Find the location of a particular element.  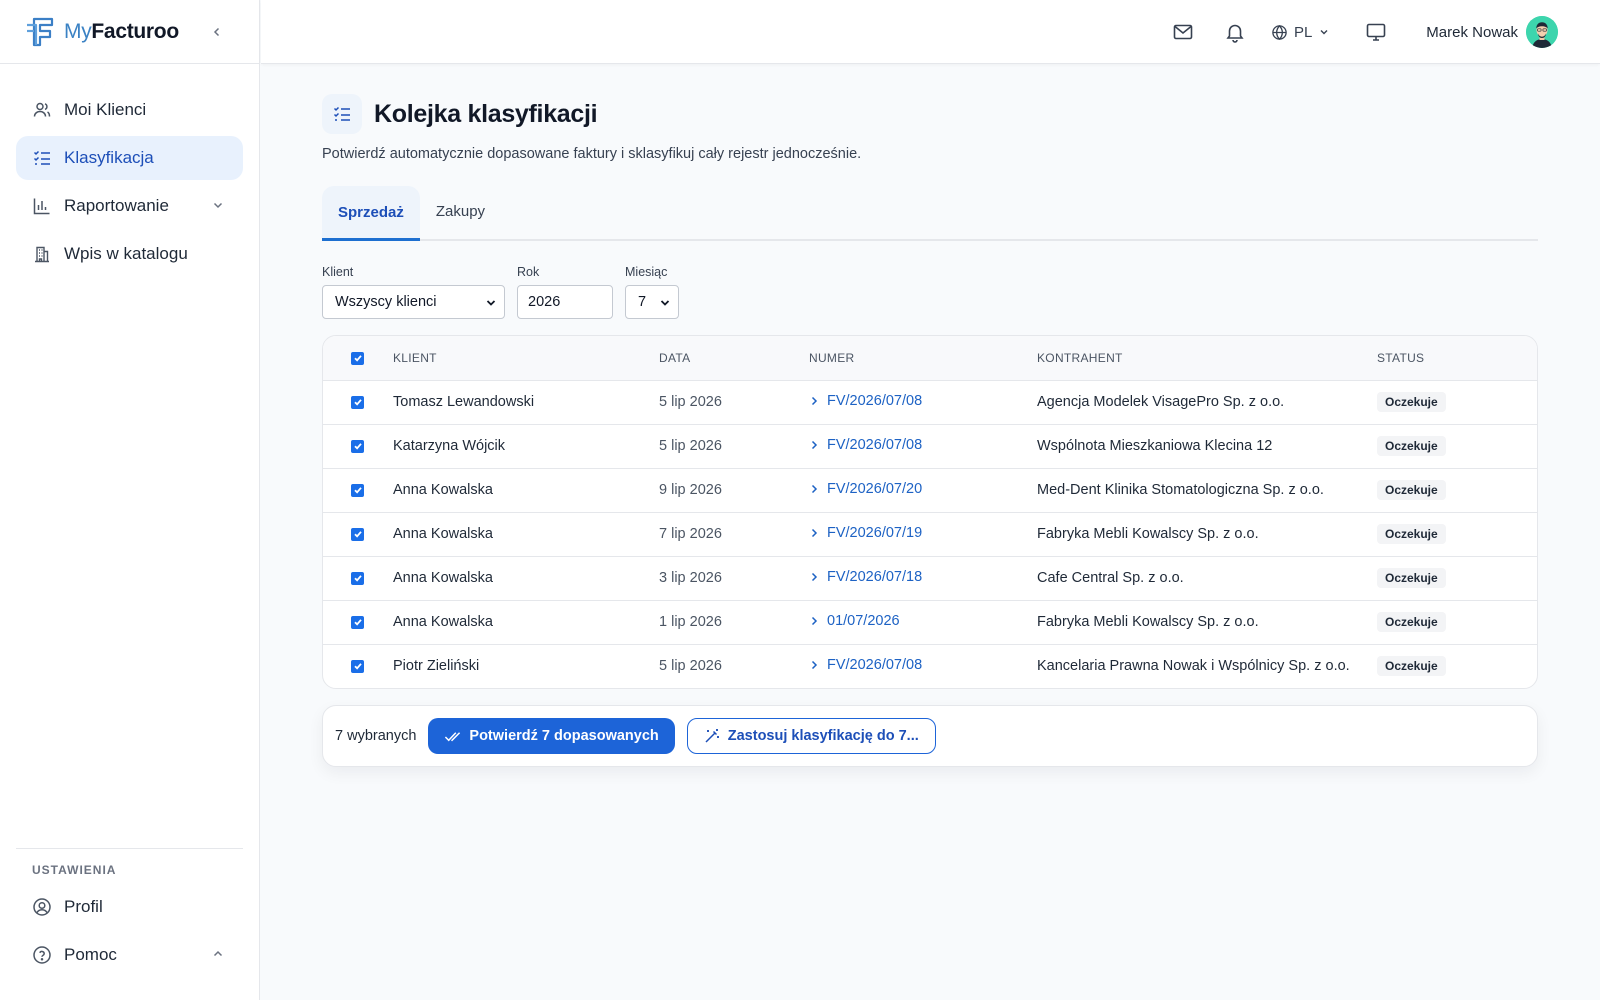

sidebar-item-klasyfikacja: Klasyfikacja is located at coordinates (129, 158).